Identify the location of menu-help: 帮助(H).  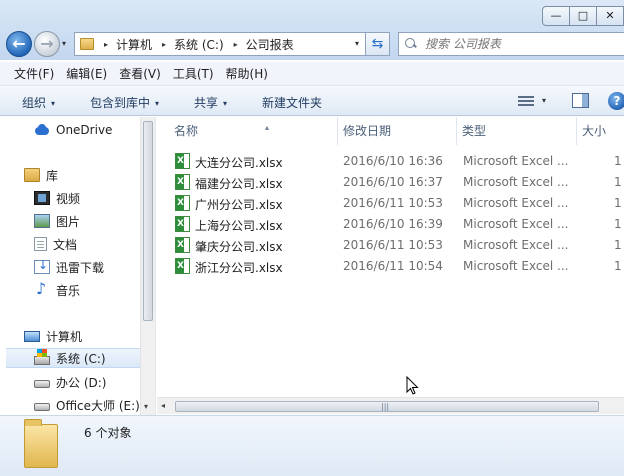
(247, 73).